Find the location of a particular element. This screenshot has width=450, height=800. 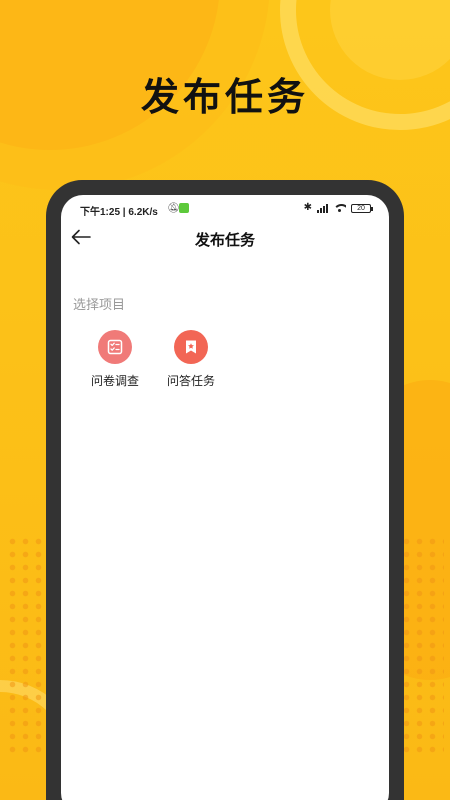

option-survey: 问卷调查 is located at coordinates (115, 359).